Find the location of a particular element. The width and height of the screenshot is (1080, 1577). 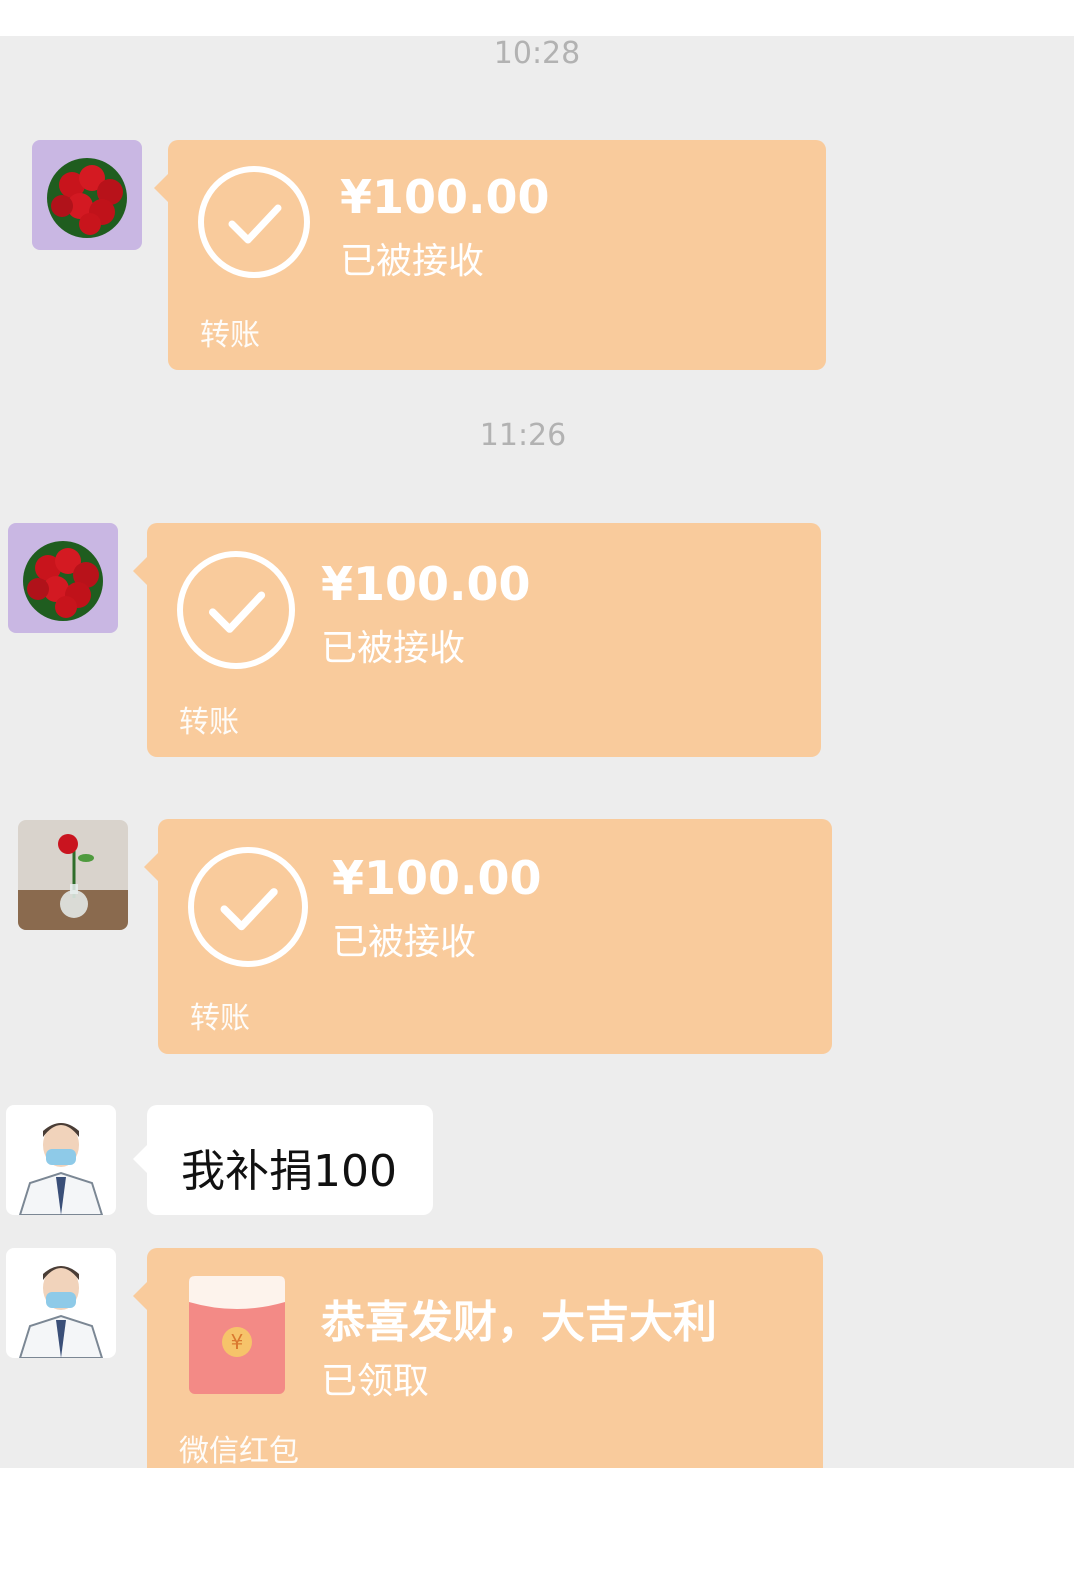

red-envelope-icon: ¥ is located at coordinates (237, 1335).